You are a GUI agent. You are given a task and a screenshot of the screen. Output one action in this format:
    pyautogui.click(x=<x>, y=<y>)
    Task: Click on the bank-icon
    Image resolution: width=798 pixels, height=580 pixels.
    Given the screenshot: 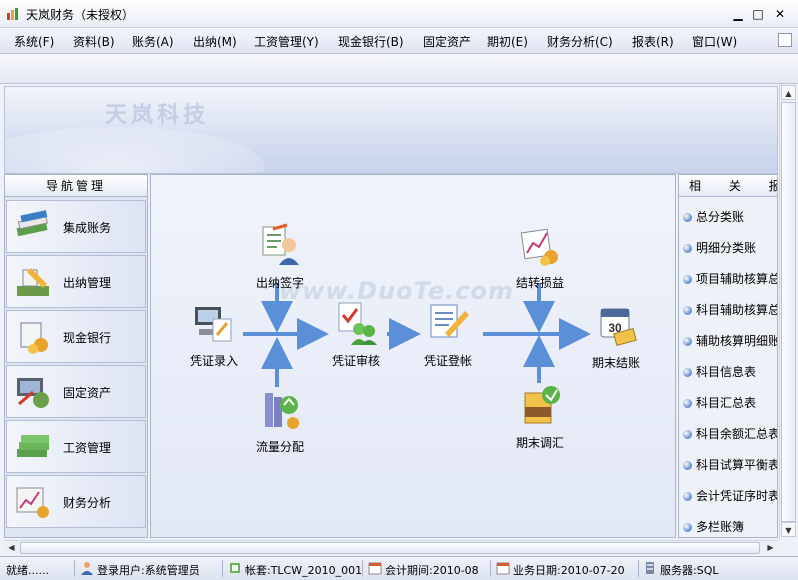 What is the action you would take?
    pyautogui.click(x=34, y=338)
    